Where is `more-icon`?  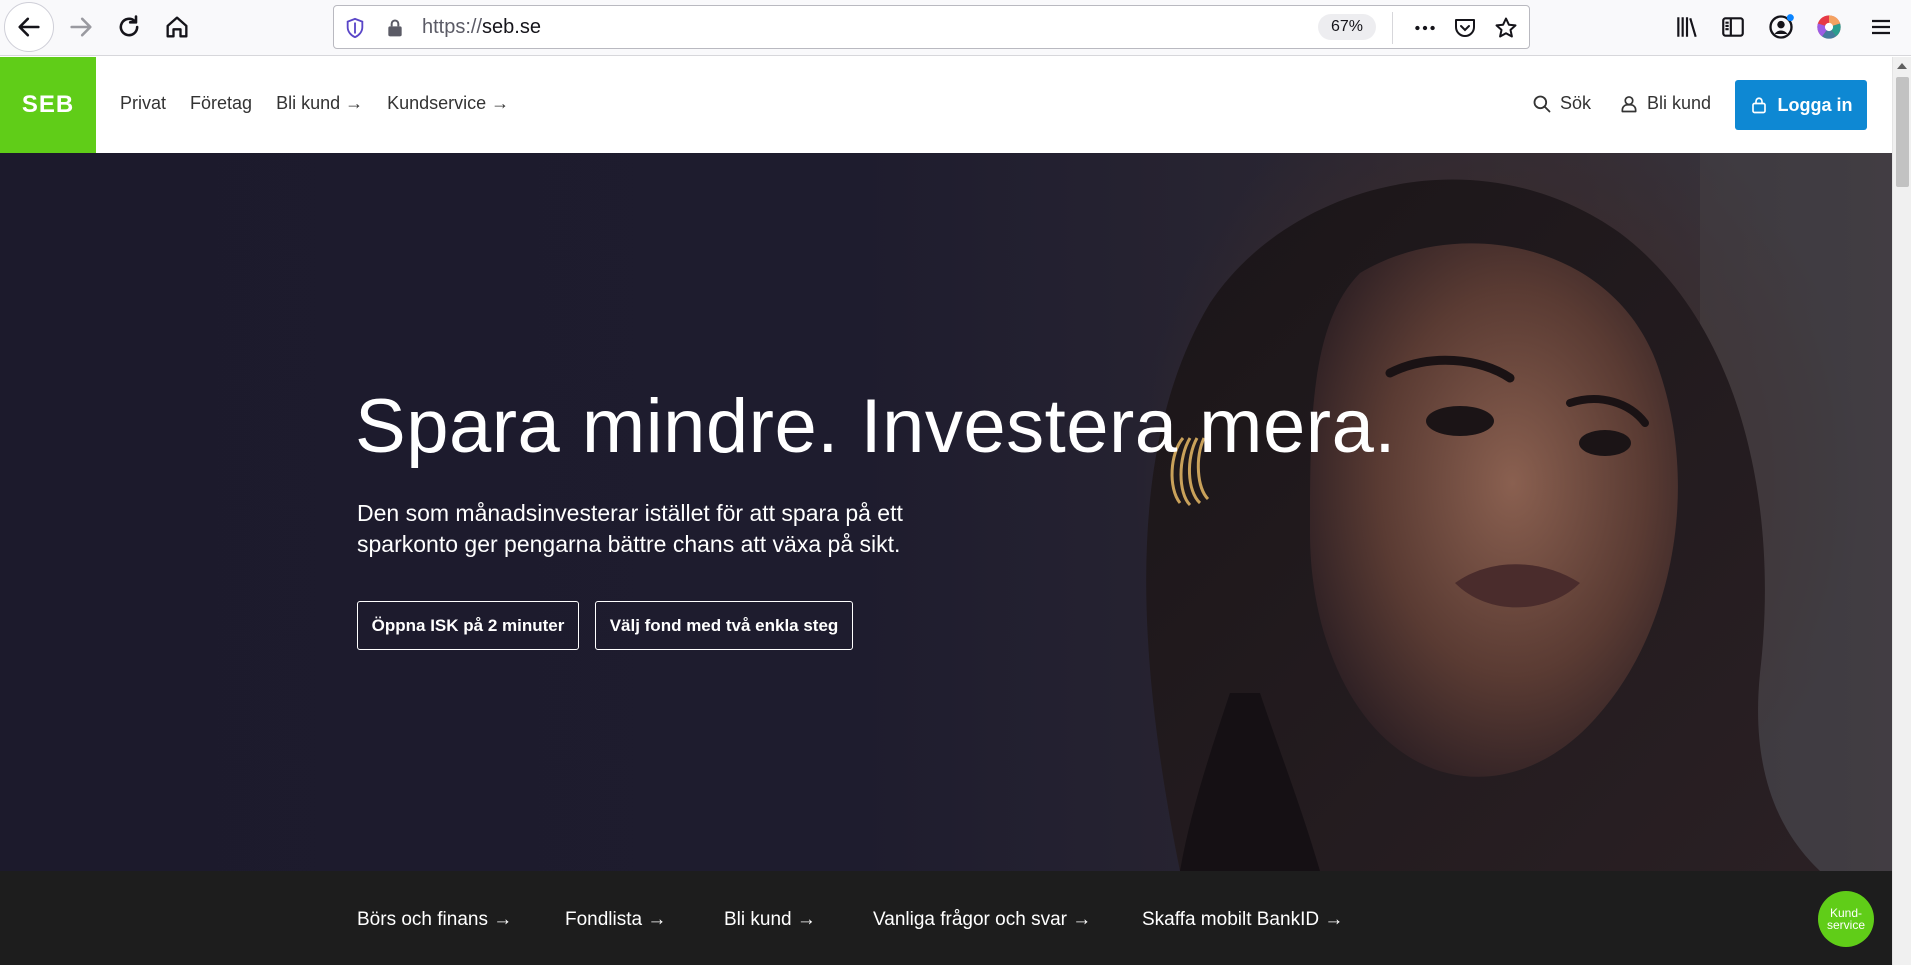
more-icon is located at coordinates (1425, 28).